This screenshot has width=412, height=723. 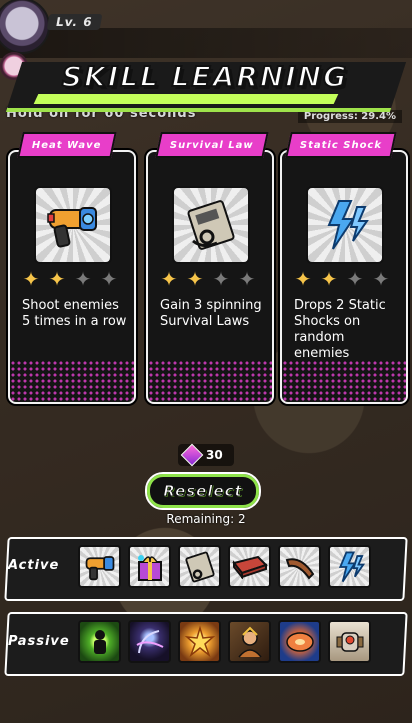 What do you see at coordinates (206, 43) in the screenshot?
I see `top-hud-bar` at bounding box center [206, 43].